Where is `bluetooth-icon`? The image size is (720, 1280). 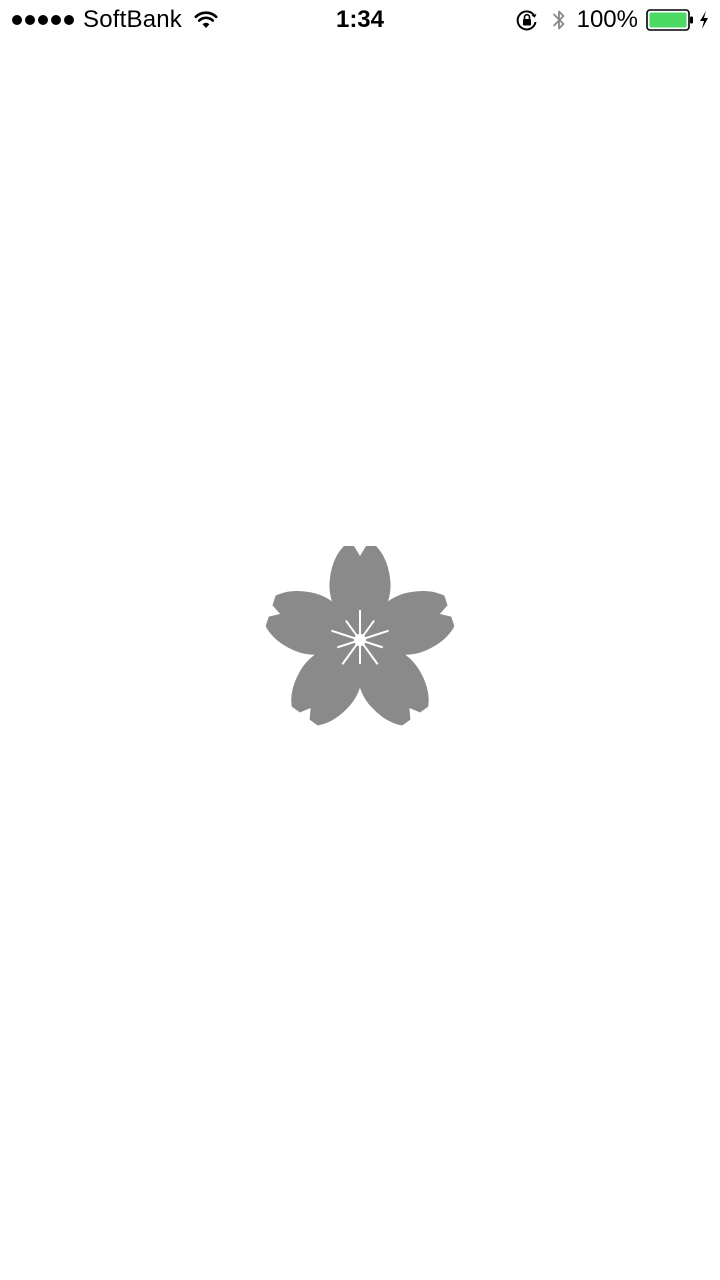
bluetooth-icon is located at coordinates (558, 20).